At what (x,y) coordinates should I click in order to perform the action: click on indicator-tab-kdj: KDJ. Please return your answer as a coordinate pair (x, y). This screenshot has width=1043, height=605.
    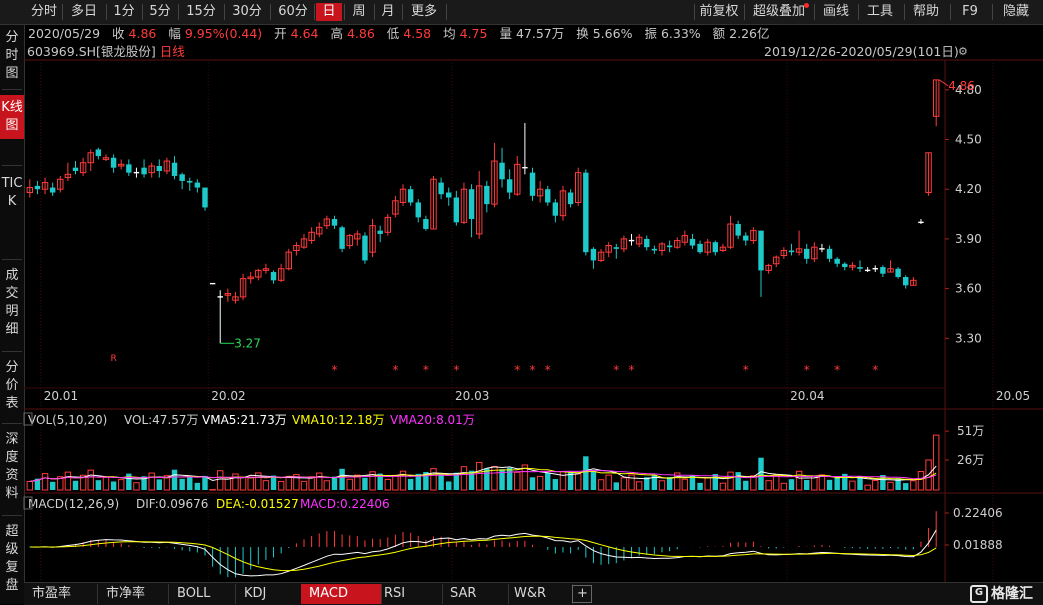
    Looking at the image, I should click on (269, 594).